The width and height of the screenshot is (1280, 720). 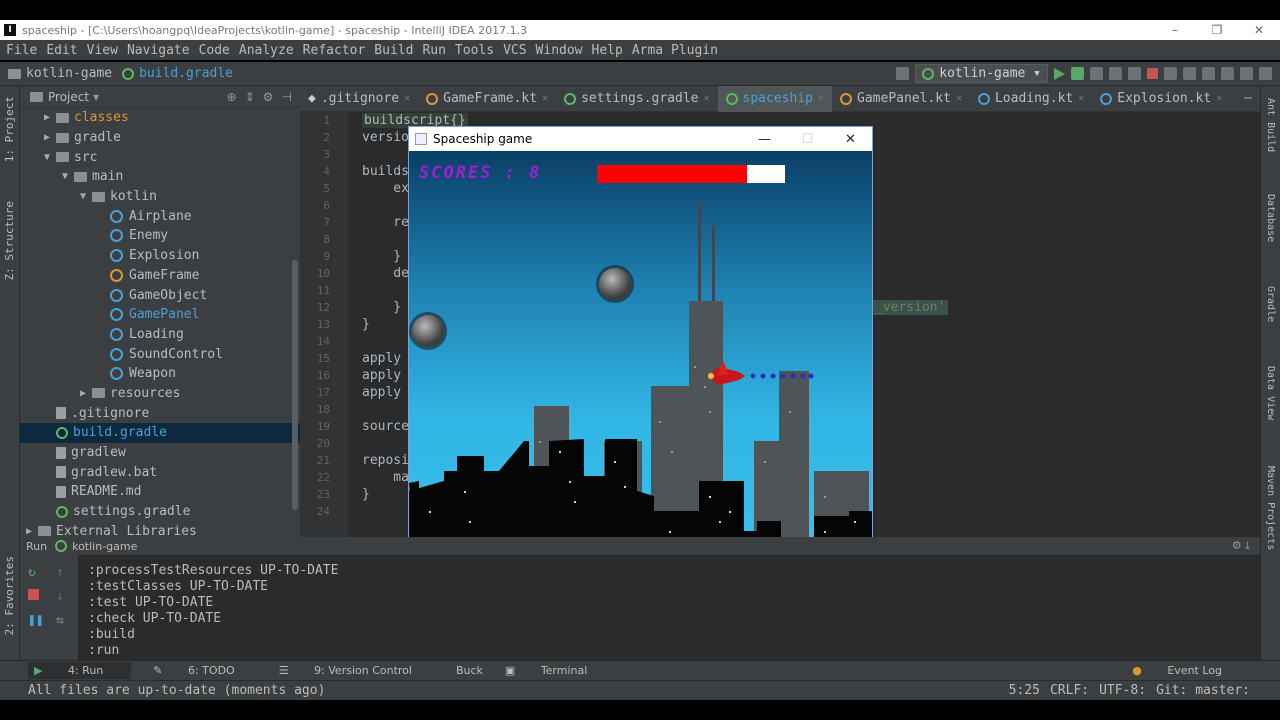 What do you see at coordinates (9, 240) in the screenshot?
I see `structure-tool-tab: Z: Structure` at bounding box center [9, 240].